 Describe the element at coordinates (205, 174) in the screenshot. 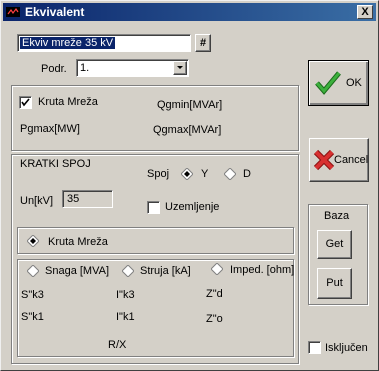

I see `spoj-y-label: Y` at that location.